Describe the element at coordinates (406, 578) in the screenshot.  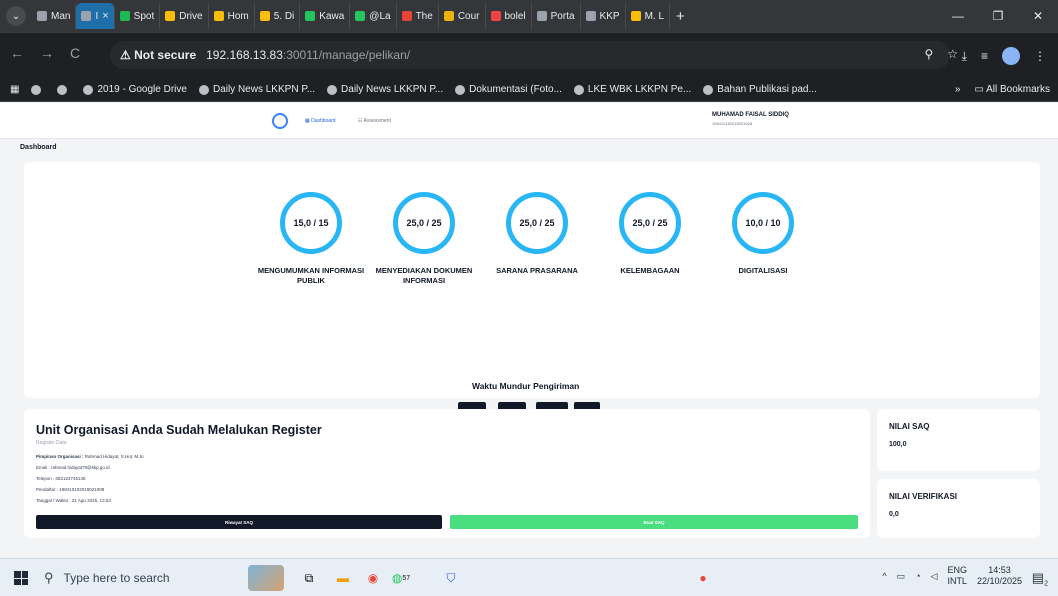
I see `whatsapp-badge: 57` at that location.